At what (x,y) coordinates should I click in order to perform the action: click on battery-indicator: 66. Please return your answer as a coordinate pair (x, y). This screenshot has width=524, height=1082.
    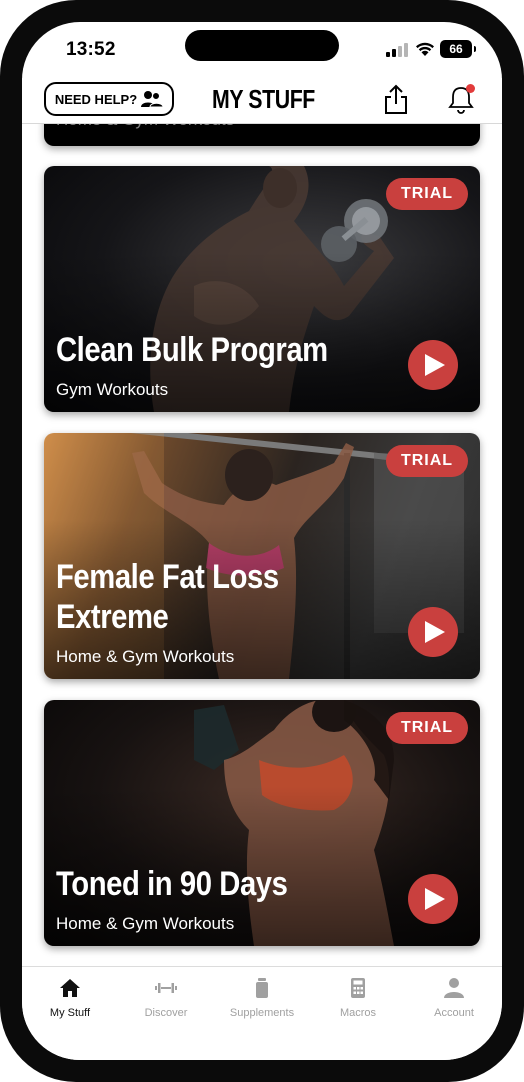
    Looking at the image, I should click on (458, 49).